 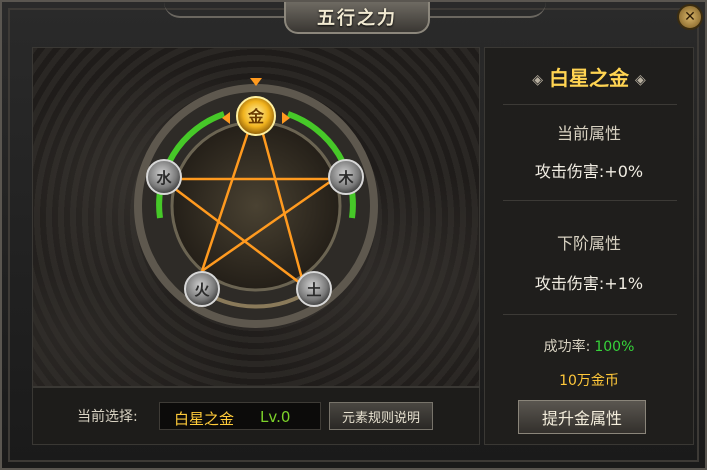 I want to click on next-attr-header: 下阶属性, so click(x=588, y=243).